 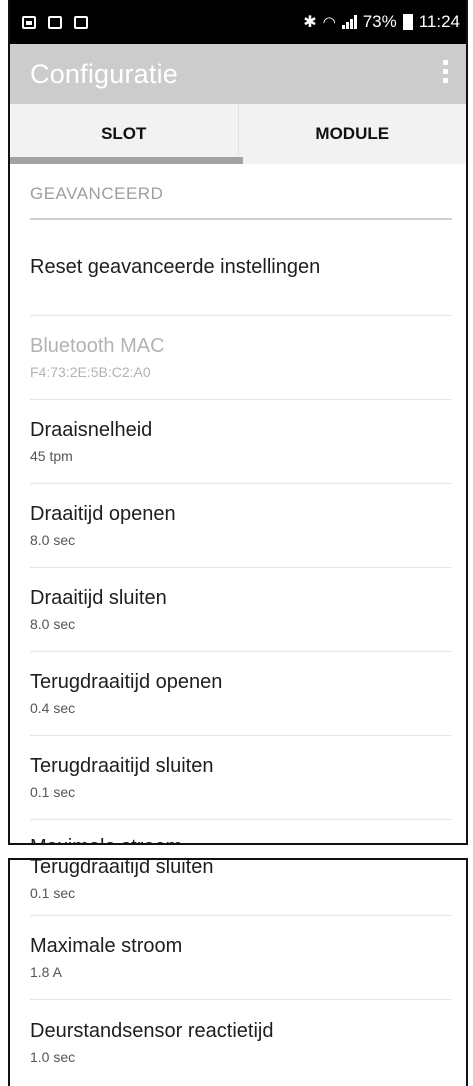 I want to click on tab-bar: SLOT MODULE, so click(x=238, y=134).